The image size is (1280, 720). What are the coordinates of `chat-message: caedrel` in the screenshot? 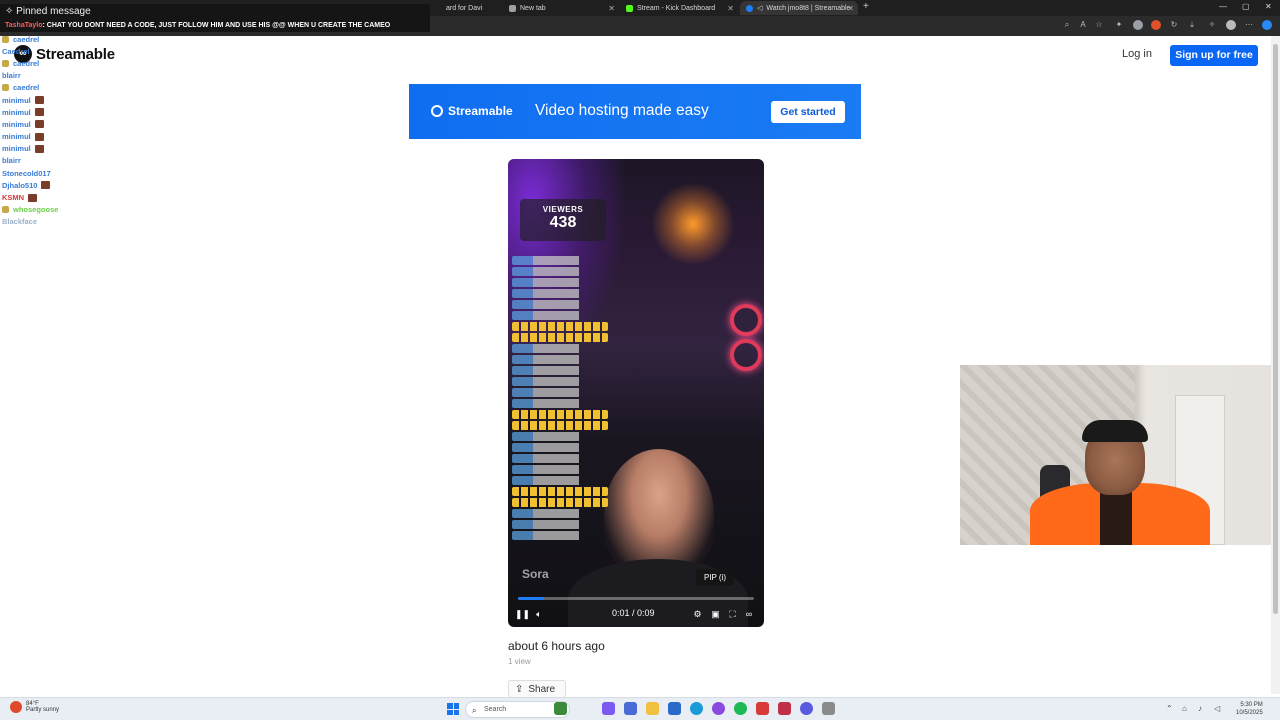 It's located at (77, 88).